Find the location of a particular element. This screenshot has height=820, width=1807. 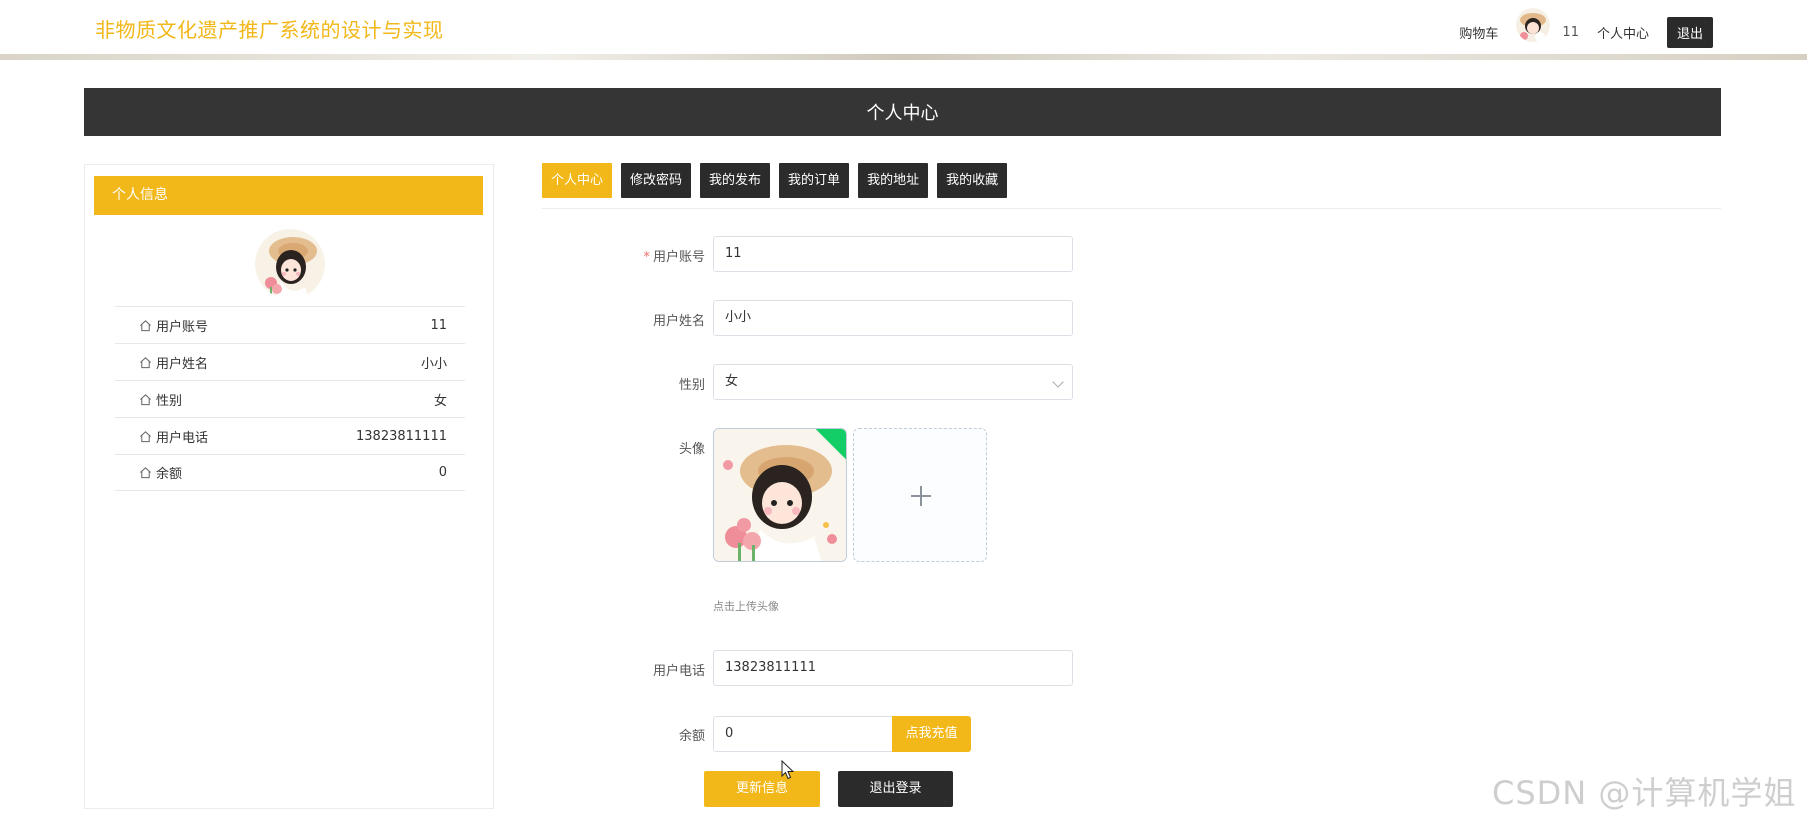

logout-button: 退出 is located at coordinates (1689, 32).